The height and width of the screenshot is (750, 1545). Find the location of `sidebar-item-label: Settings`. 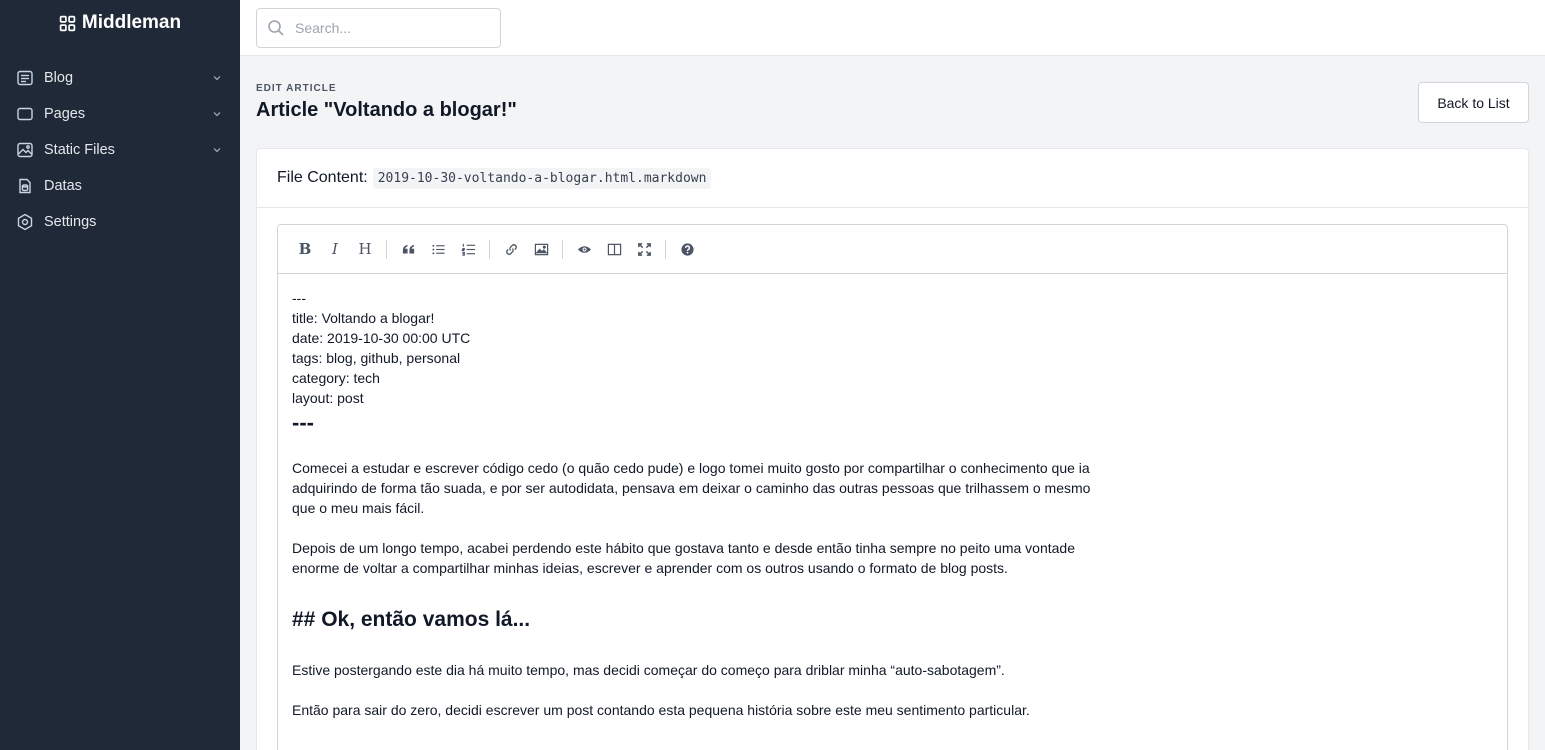

sidebar-item-label: Settings is located at coordinates (70, 222).